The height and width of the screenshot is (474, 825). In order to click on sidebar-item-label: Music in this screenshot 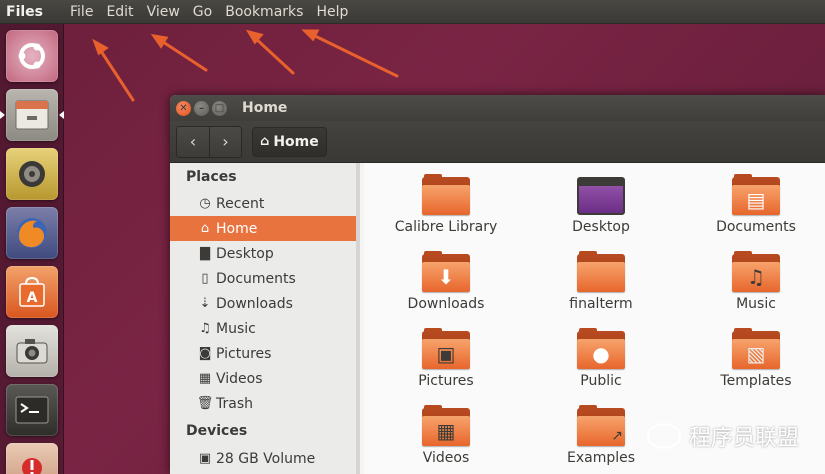, I will do `click(236, 328)`.